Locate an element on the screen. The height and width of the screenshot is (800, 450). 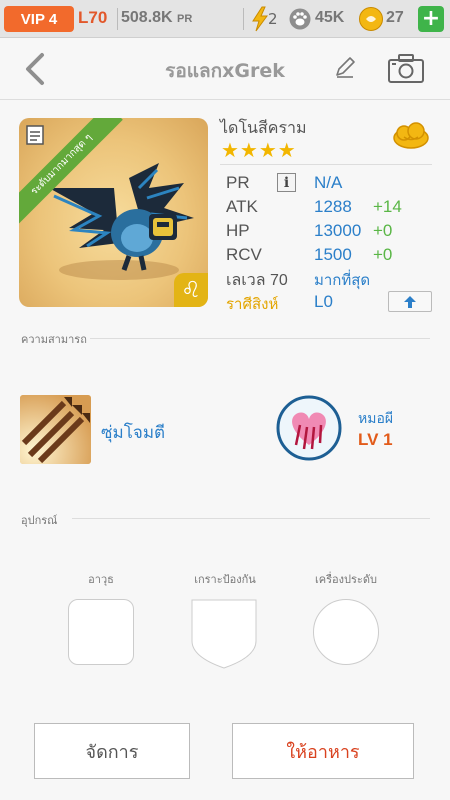
power-rating: 508.8K PR is located at coordinates (156, 18).